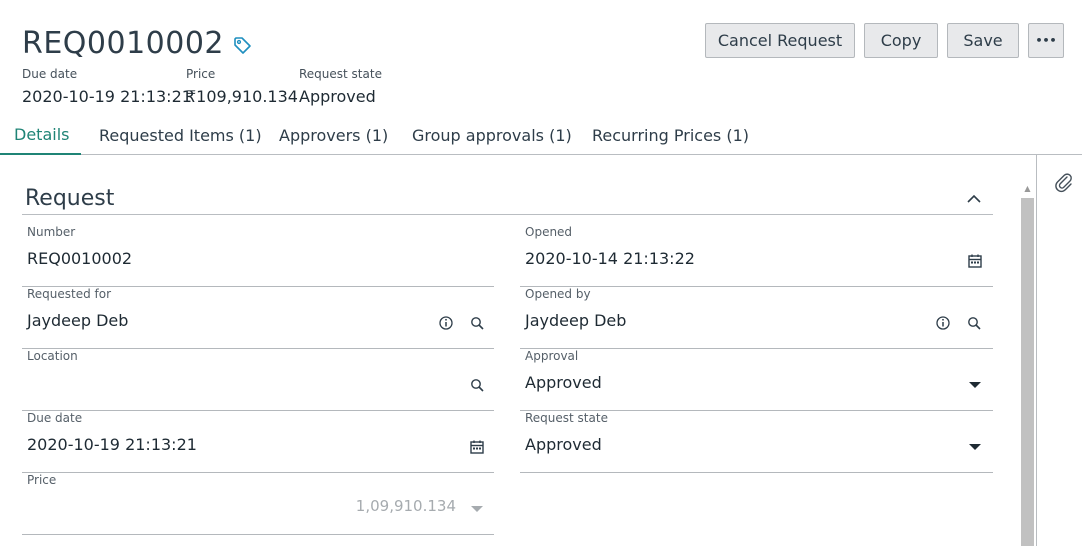 Image resolution: width=1082 pixels, height=546 pixels. Describe the element at coordinates (258, 380) in the screenshot. I see `location-field: Location` at that location.